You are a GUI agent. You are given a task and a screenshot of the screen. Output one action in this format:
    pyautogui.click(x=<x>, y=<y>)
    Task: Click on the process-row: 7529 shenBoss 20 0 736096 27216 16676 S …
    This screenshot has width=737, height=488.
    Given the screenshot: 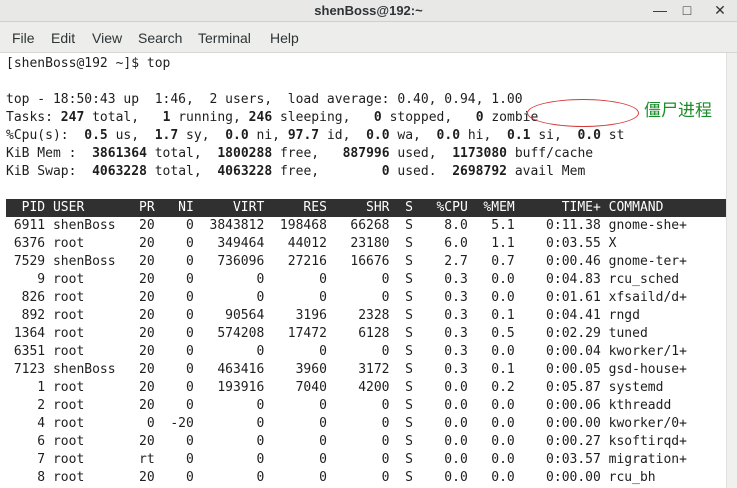 What is the action you would take?
    pyautogui.click(x=350, y=261)
    